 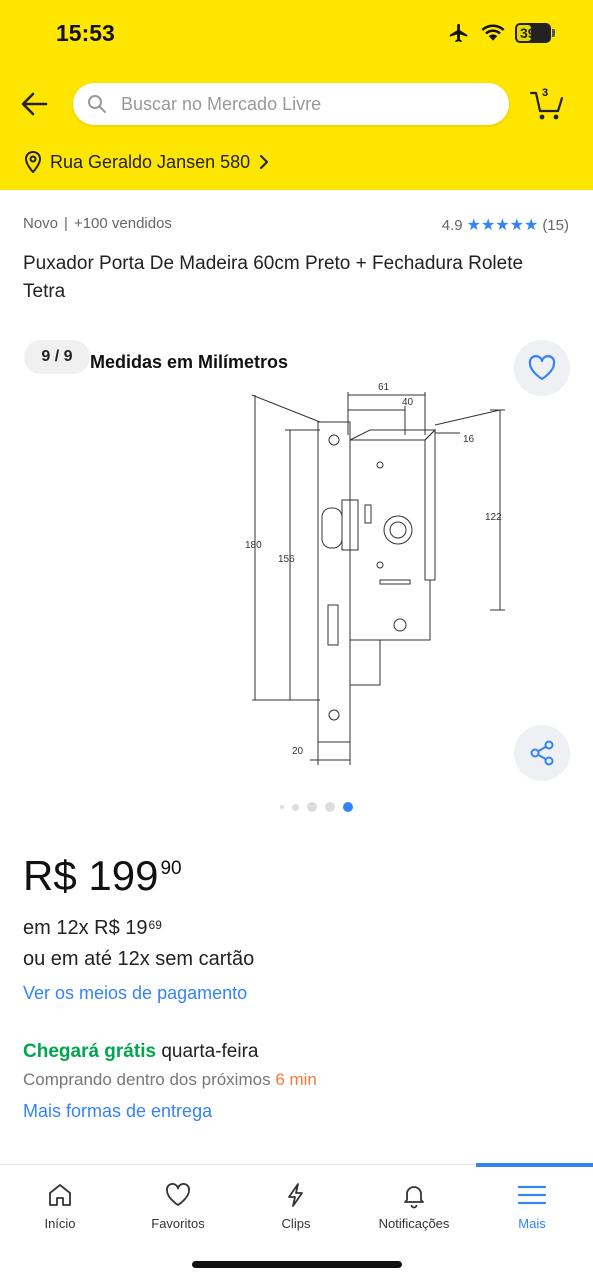 I want to click on search-bar, so click(x=291, y=104).